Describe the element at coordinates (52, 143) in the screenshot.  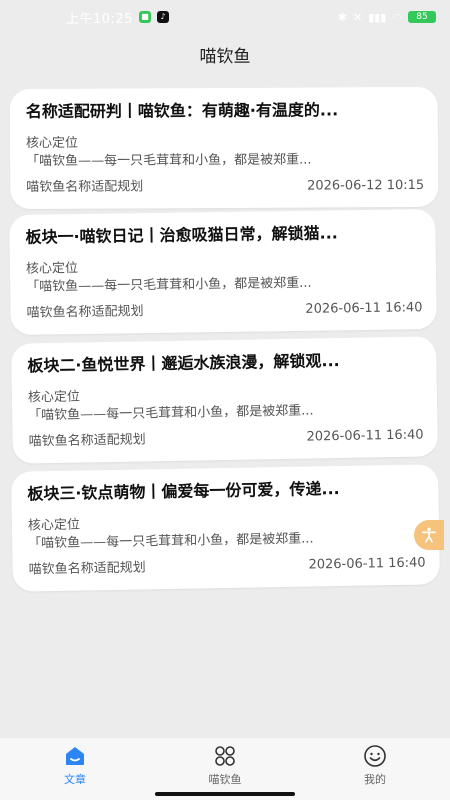
I see `article-section: 核心定位` at that location.